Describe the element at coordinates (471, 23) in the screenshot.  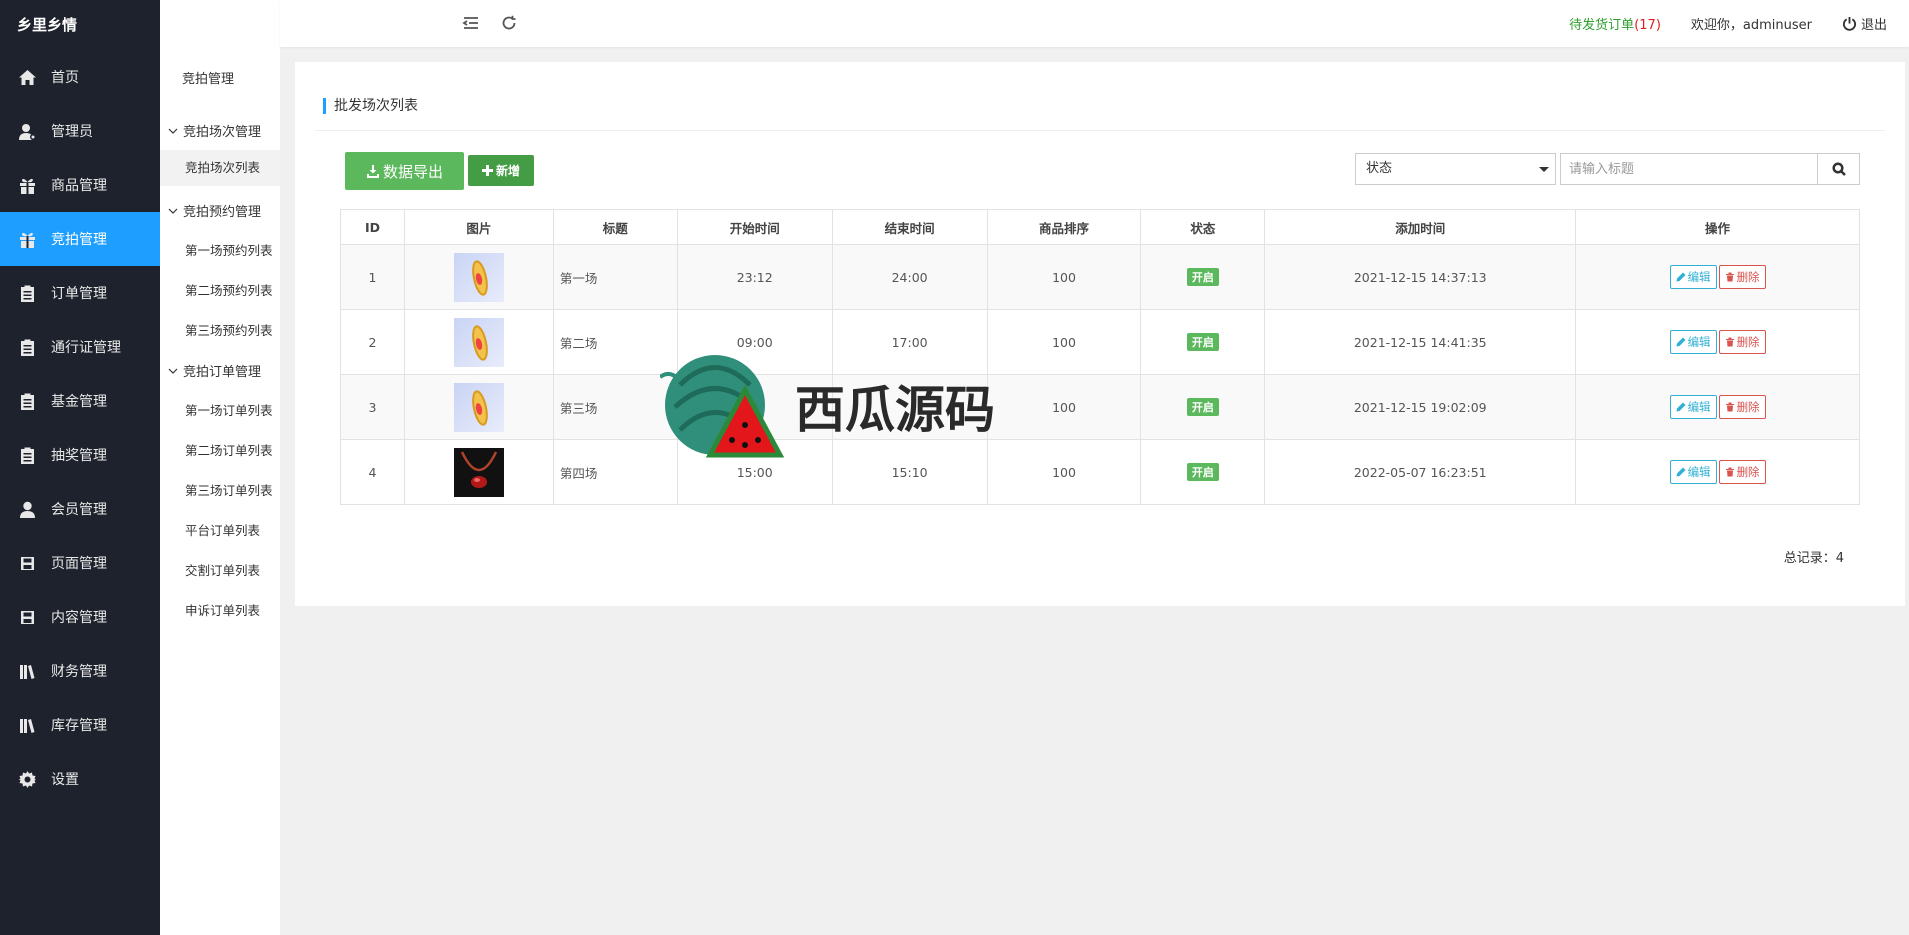
I see `menu-collapse-icon` at that location.